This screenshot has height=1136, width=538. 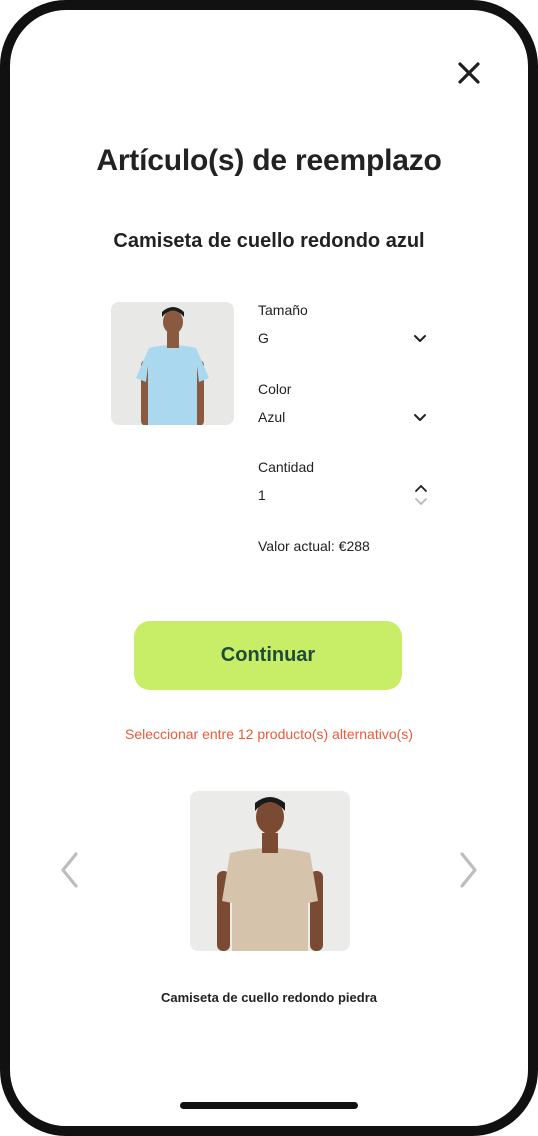 What do you see at coordinates (269, 997) in the screenshot?
I see `alternative-product-name: Camiseta de cuello redondo piedra` at bounding box center [269, 997].